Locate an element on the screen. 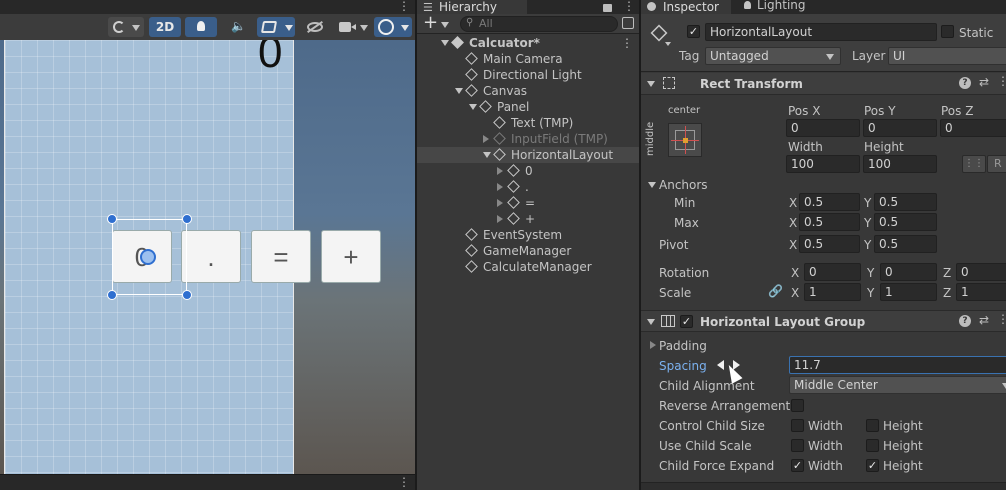  rot-x-field: 0 is located at coordinates (832, 272).